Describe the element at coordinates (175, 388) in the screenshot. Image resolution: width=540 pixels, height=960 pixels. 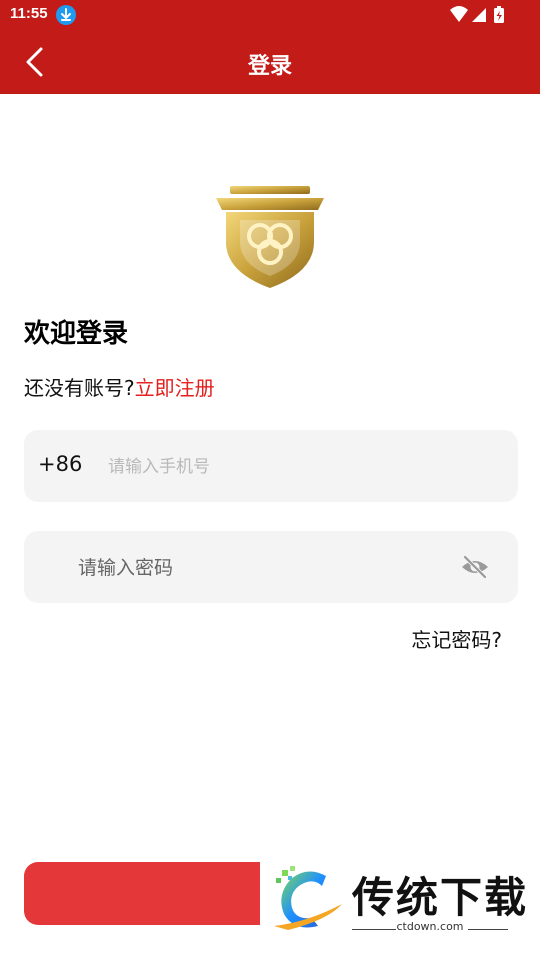
I see `register-link: 立即注册` at that location.